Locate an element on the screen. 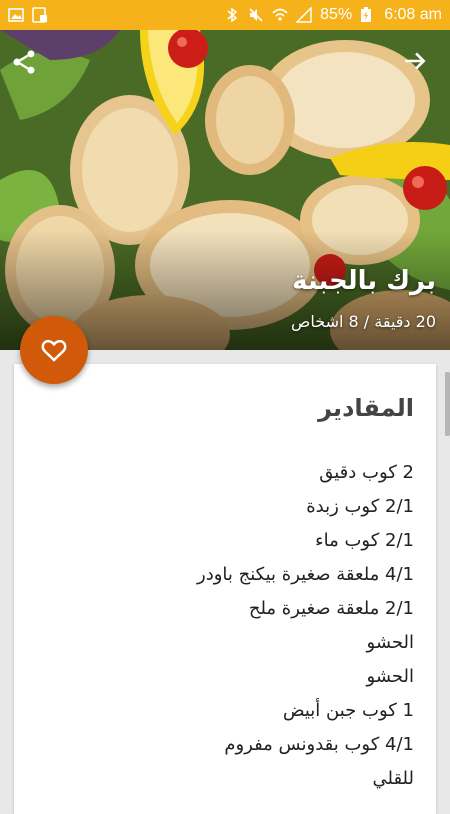 This screenshot has height=814, width=450. share-icon is located at coordinates (24, 62).